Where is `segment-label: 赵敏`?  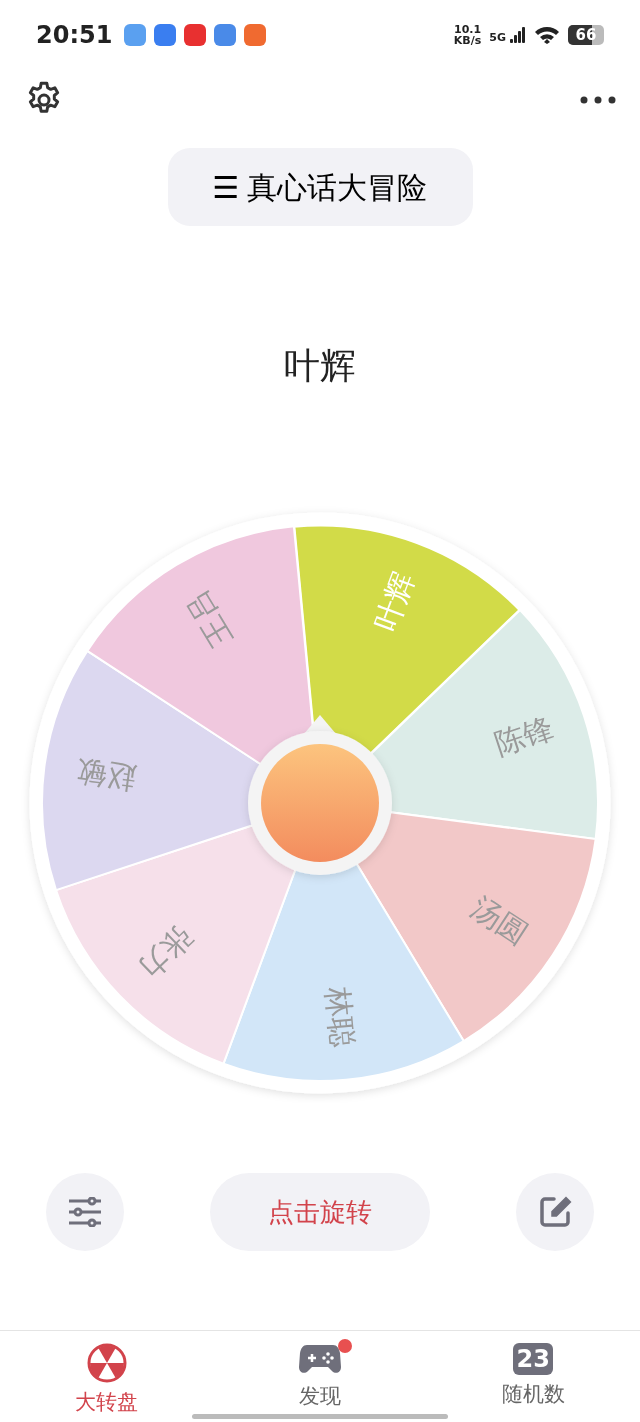 segment-label: 赵敏 is located at coordinates (106, 775).